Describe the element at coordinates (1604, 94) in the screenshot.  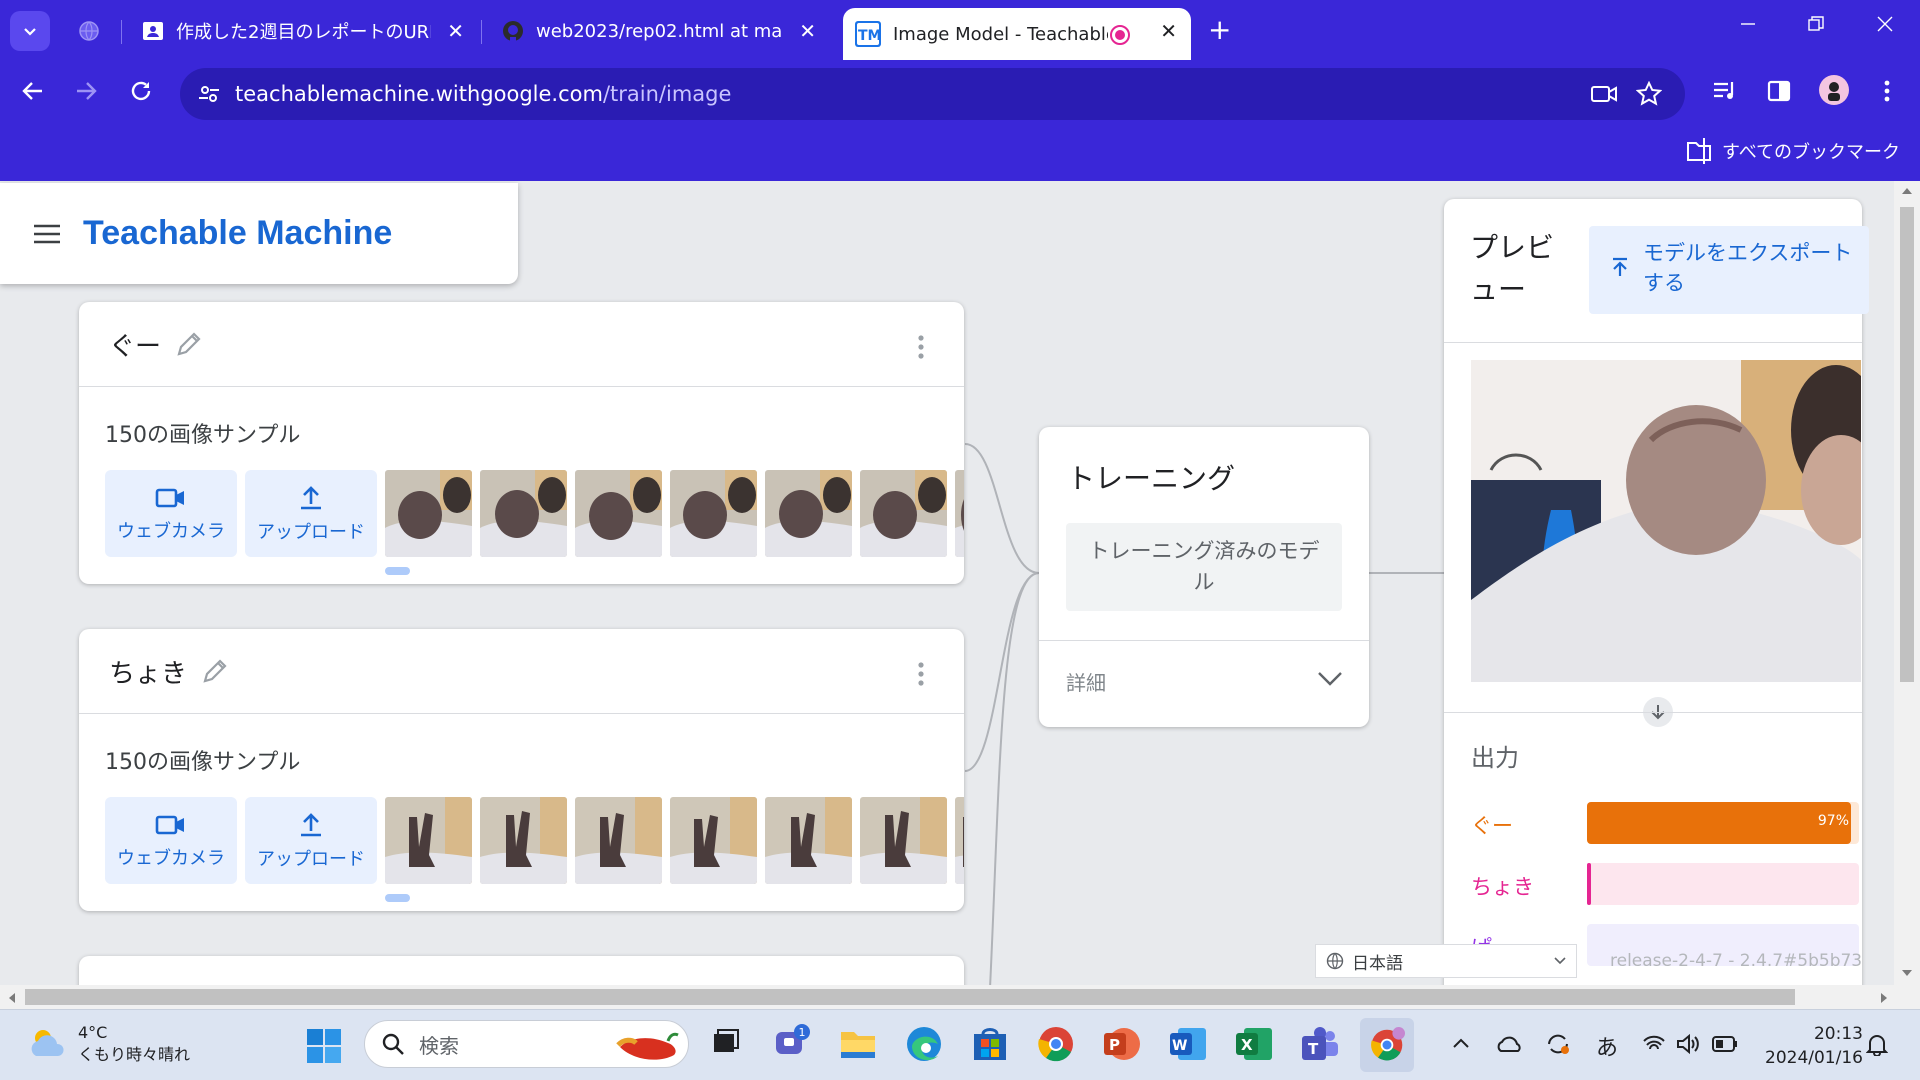
I see `camera-in-use-icon` at that location.